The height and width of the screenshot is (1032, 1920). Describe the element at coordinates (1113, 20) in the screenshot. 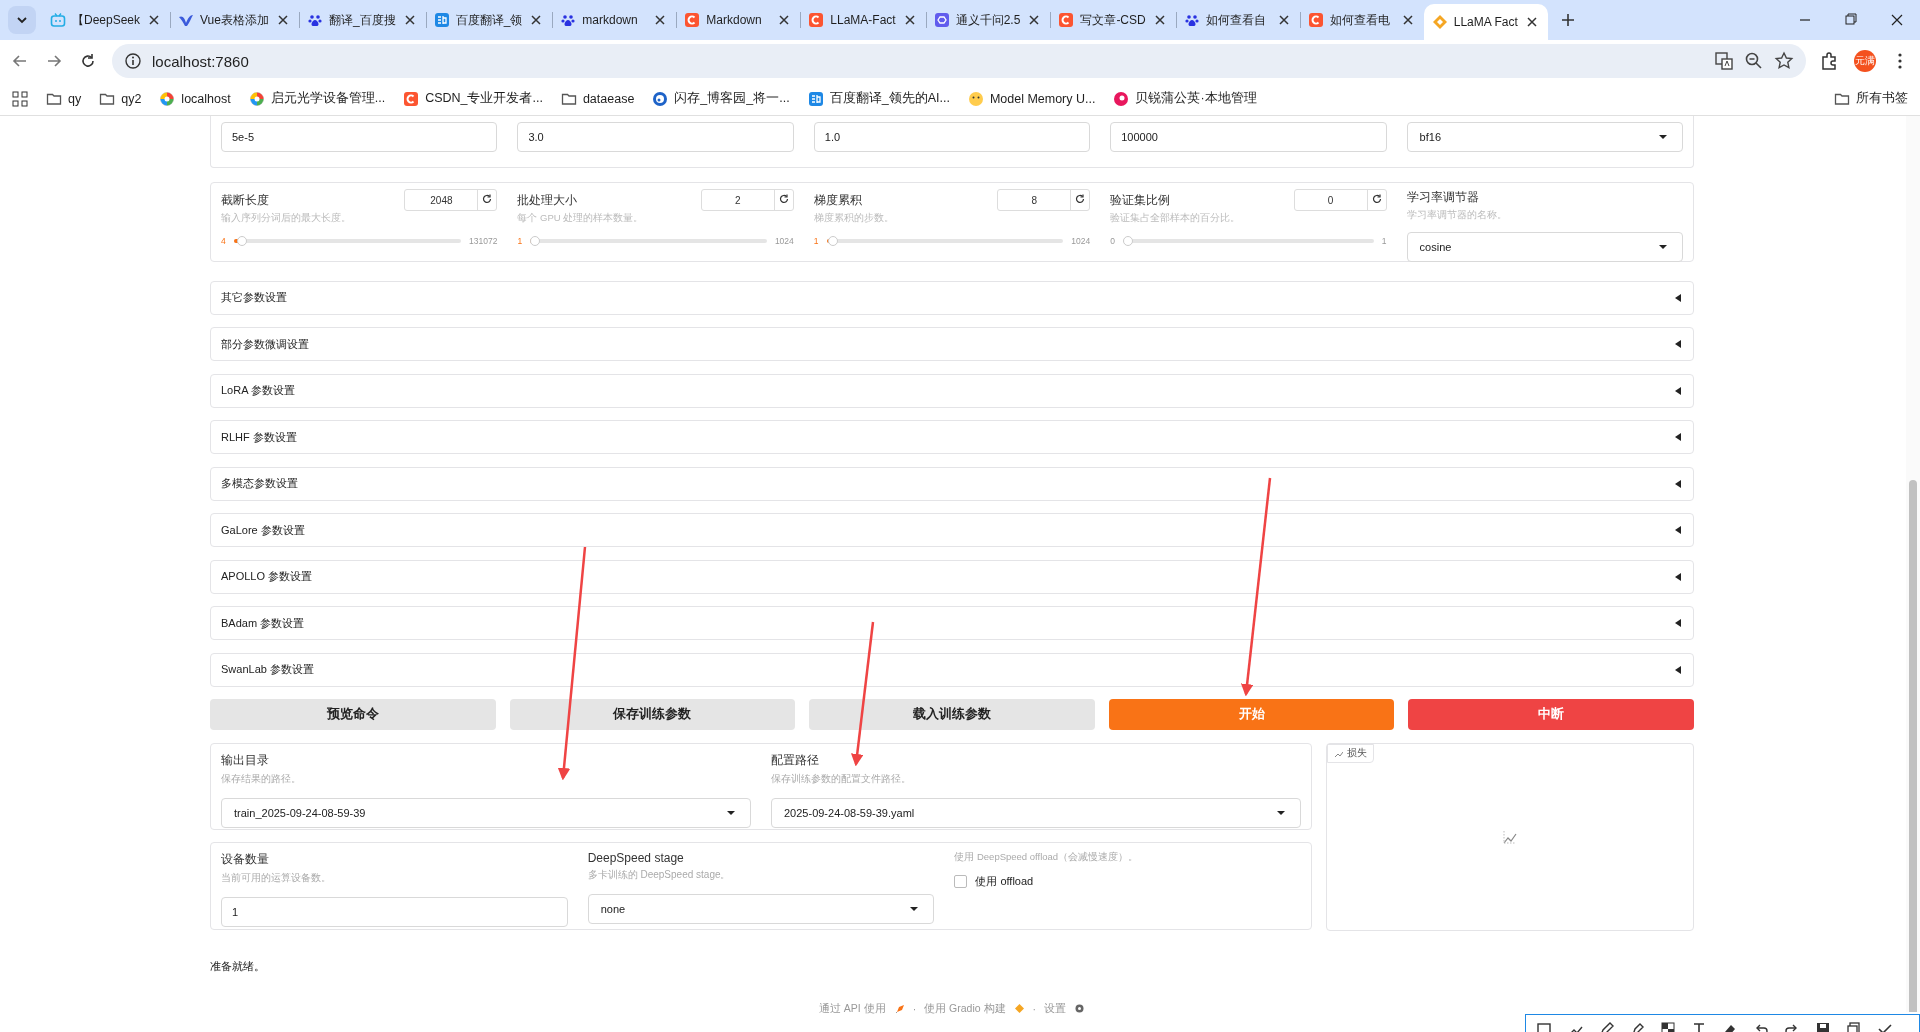

I see `browser-tab: 写文章-CSD` at that location.